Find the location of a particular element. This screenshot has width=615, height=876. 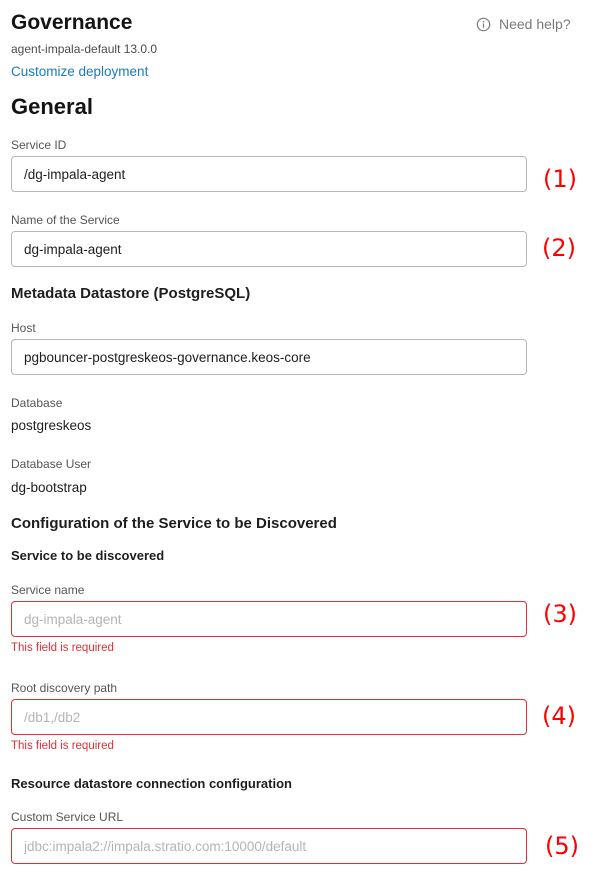

host-label: Host is located at coordinates (23, 328).